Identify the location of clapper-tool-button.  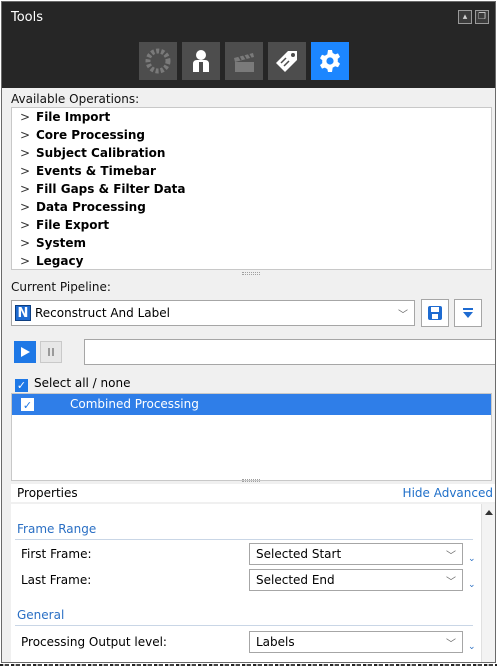
(244, 61).